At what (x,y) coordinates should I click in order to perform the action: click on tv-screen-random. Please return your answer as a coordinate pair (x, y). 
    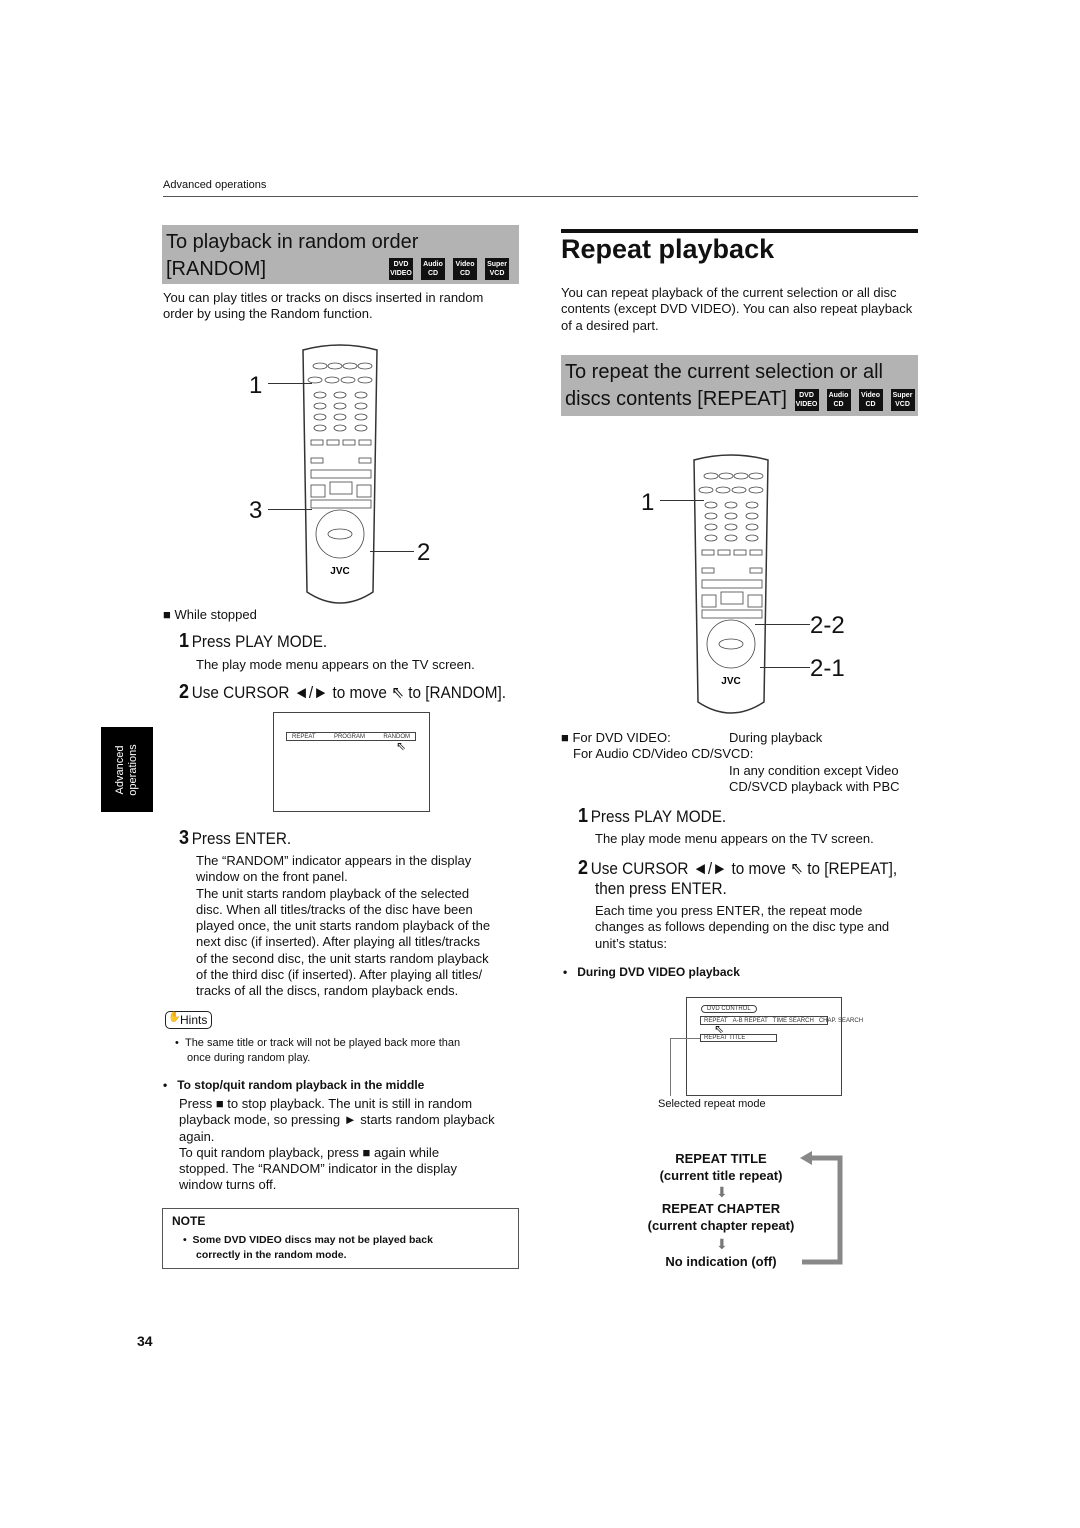
    Looking at the image, I should click on (351, 762).